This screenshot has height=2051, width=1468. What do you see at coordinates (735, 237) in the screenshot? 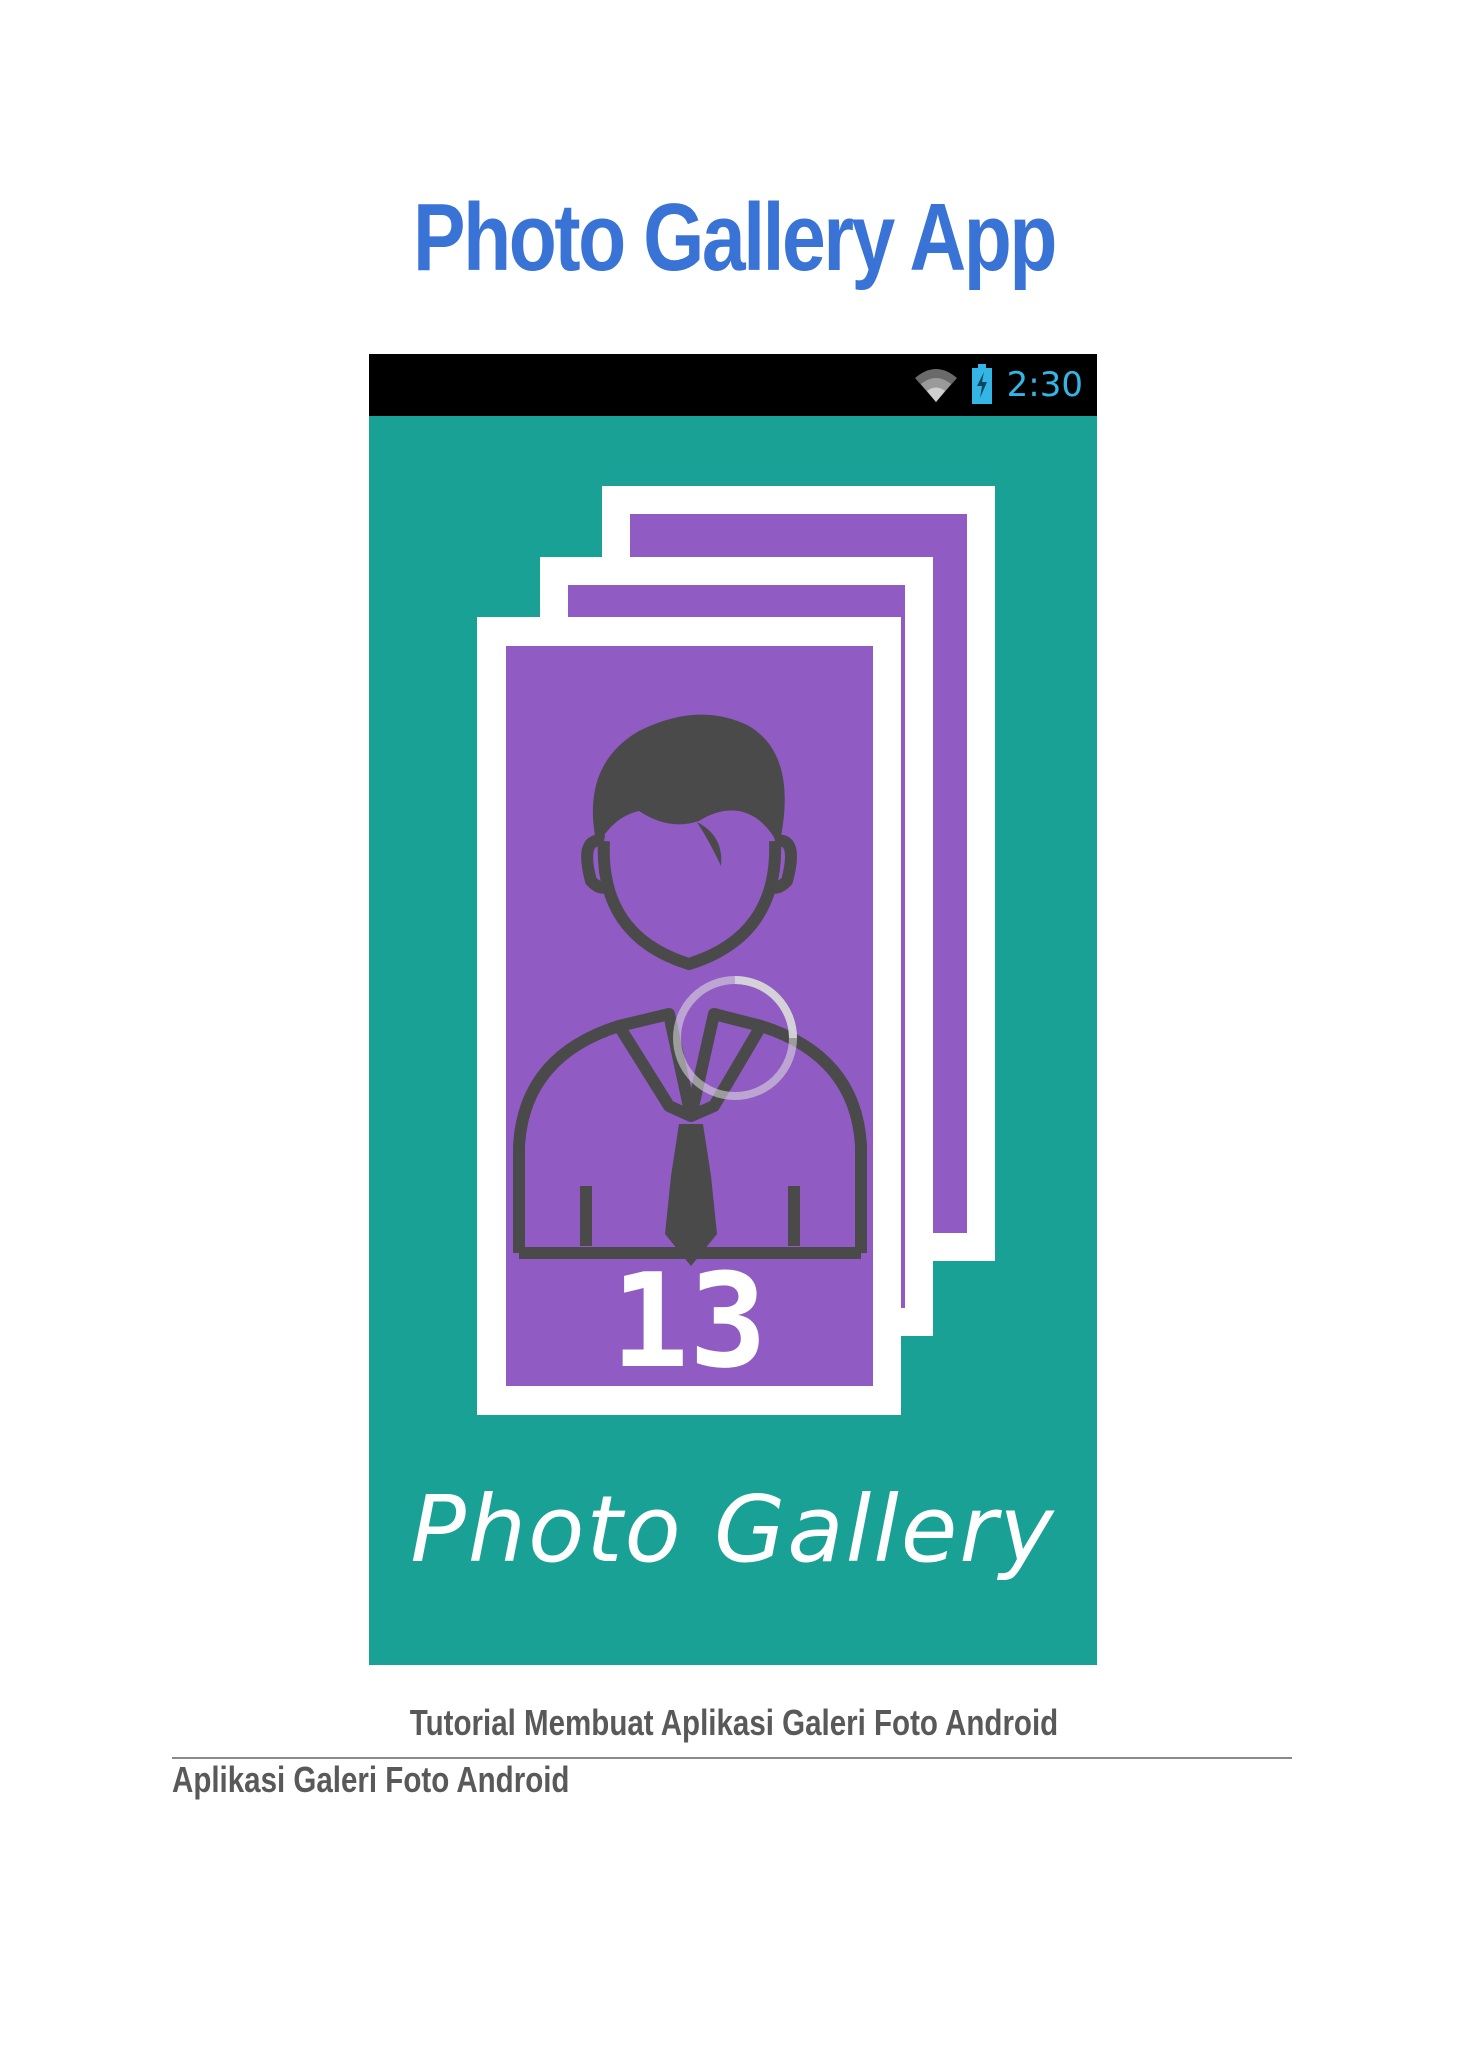
I see `document-title: Photo Gallery App` at bounding box center [735, 237].